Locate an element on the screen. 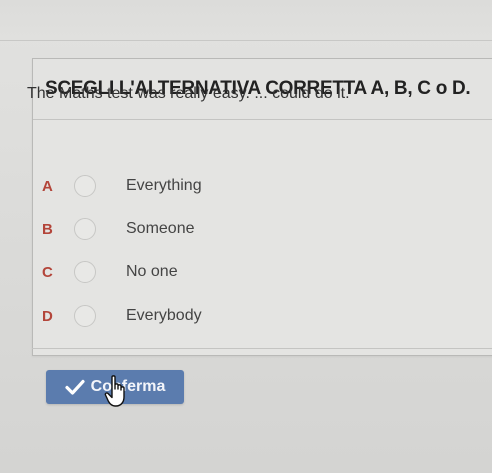 The width and height of the screenshot is (492, 473). top-strip is located at coordinates (246, 20).